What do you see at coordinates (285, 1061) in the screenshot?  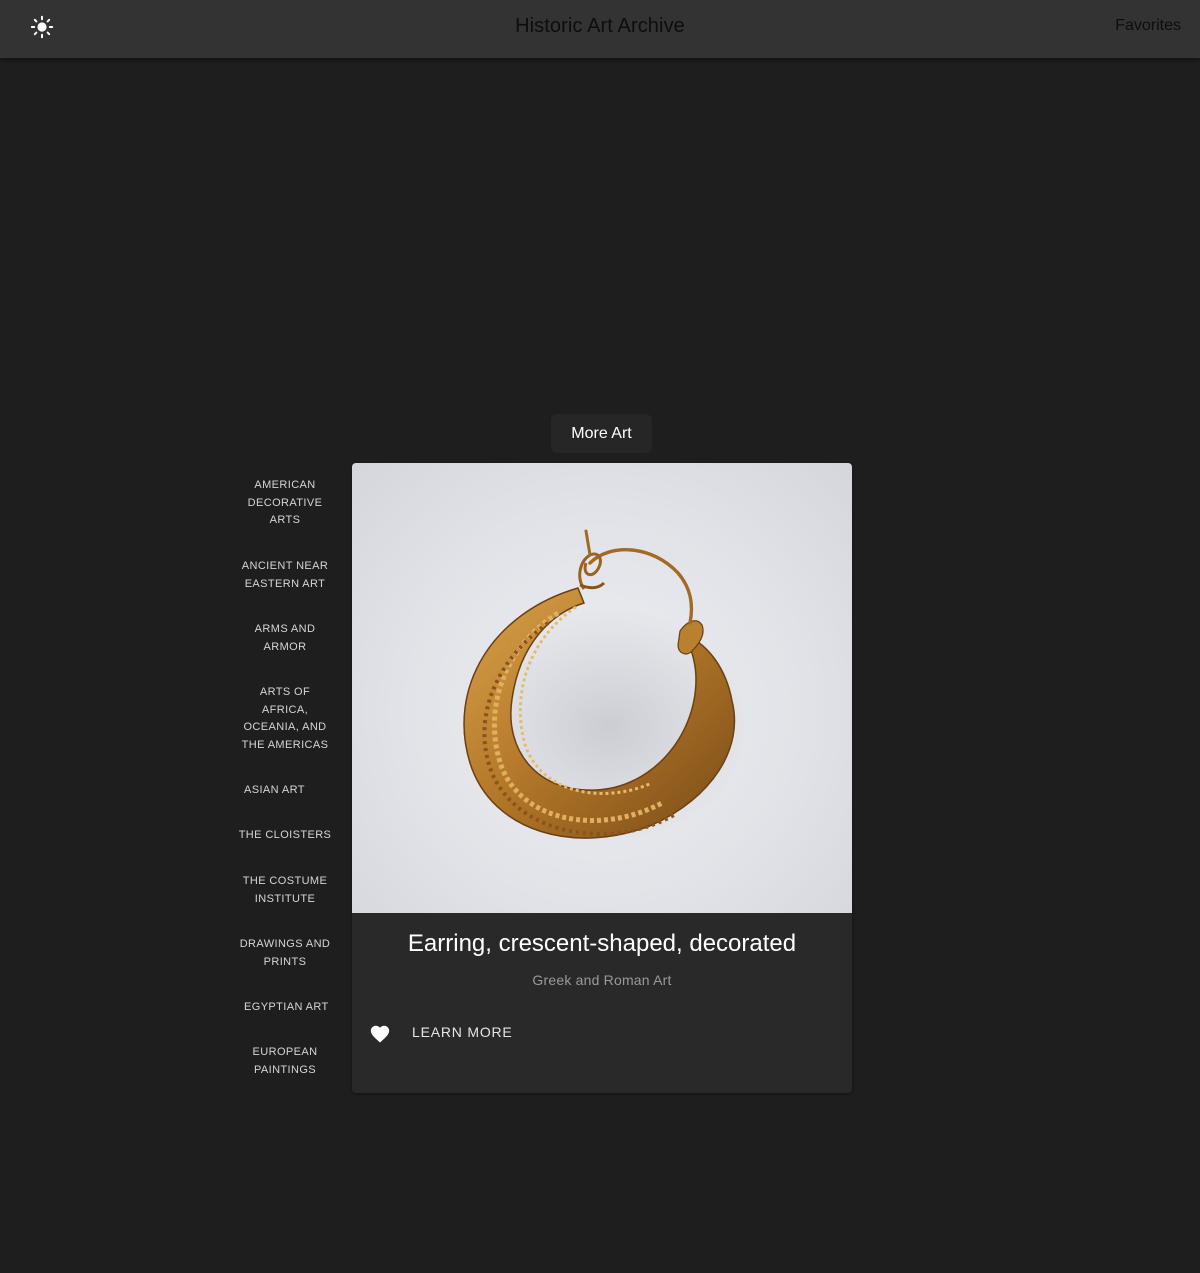 I see `dept-european-paintings: European Paintings` at bounding box center [285, 1061].